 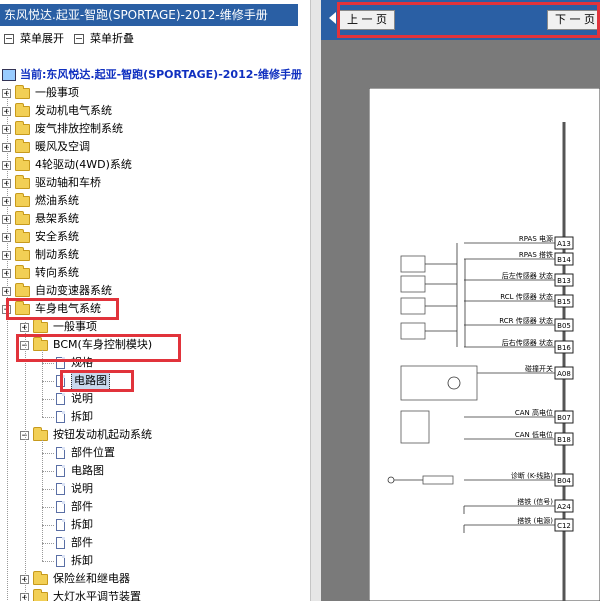 I want to click on tree-item-button-group: − 按钮发动机起动系统, so click(x=86, y=435).